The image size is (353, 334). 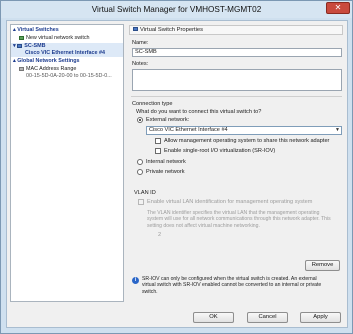 I want to click on internal-network-radio, so click(x=140, y=162).